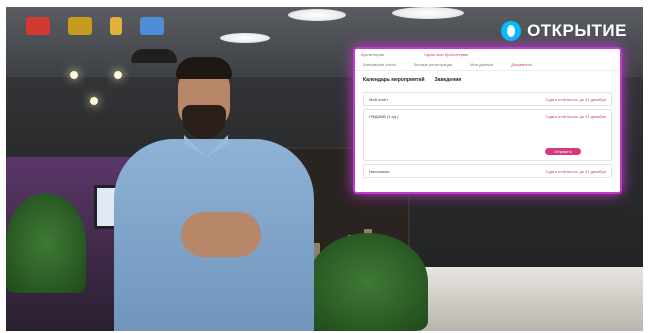 The width and height of the screenshot is (649, 333). Describe the element at coordinates (379, 64) in the screenshot. I see `screen-nav-item: Банковские счета` at that location.